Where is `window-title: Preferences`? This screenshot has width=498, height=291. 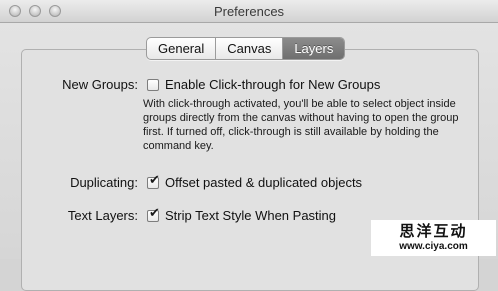
window-title: Preferences is located at coordinates (249, 11).